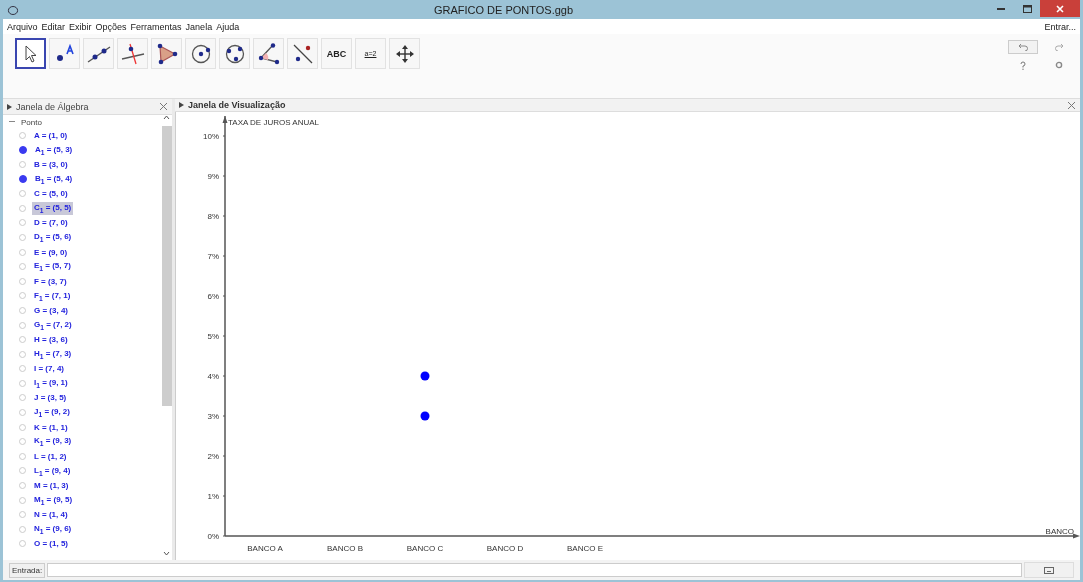 The width and height of the screenshot is (1083, 582). What do you see at coordinates (53, 354) in the screenshot?
I see `point-definition: H$_{1}$ = (7, 3)` at bounding box center [53, 354].